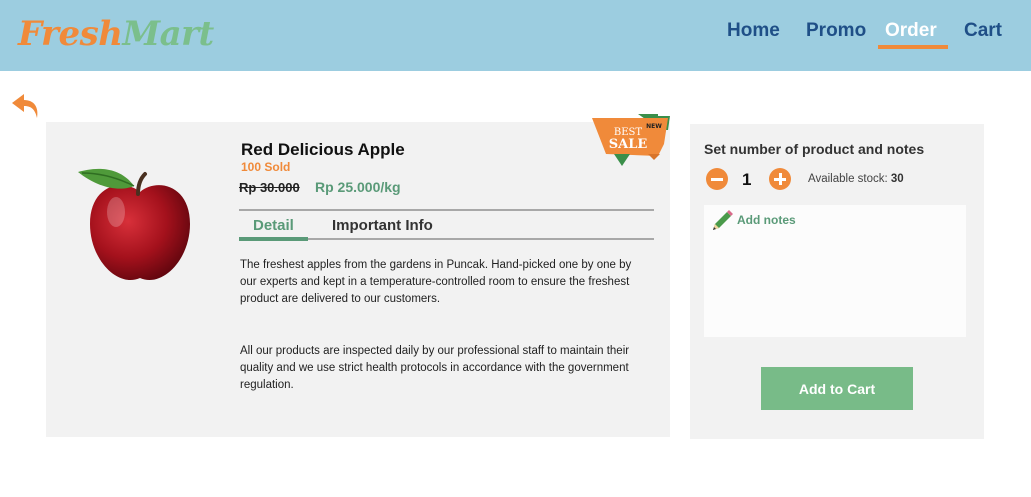  What do you see at coordinates (836, 31) in the screenshot?
I see `nav-promo: Promo` at bounding box center [836, 31].